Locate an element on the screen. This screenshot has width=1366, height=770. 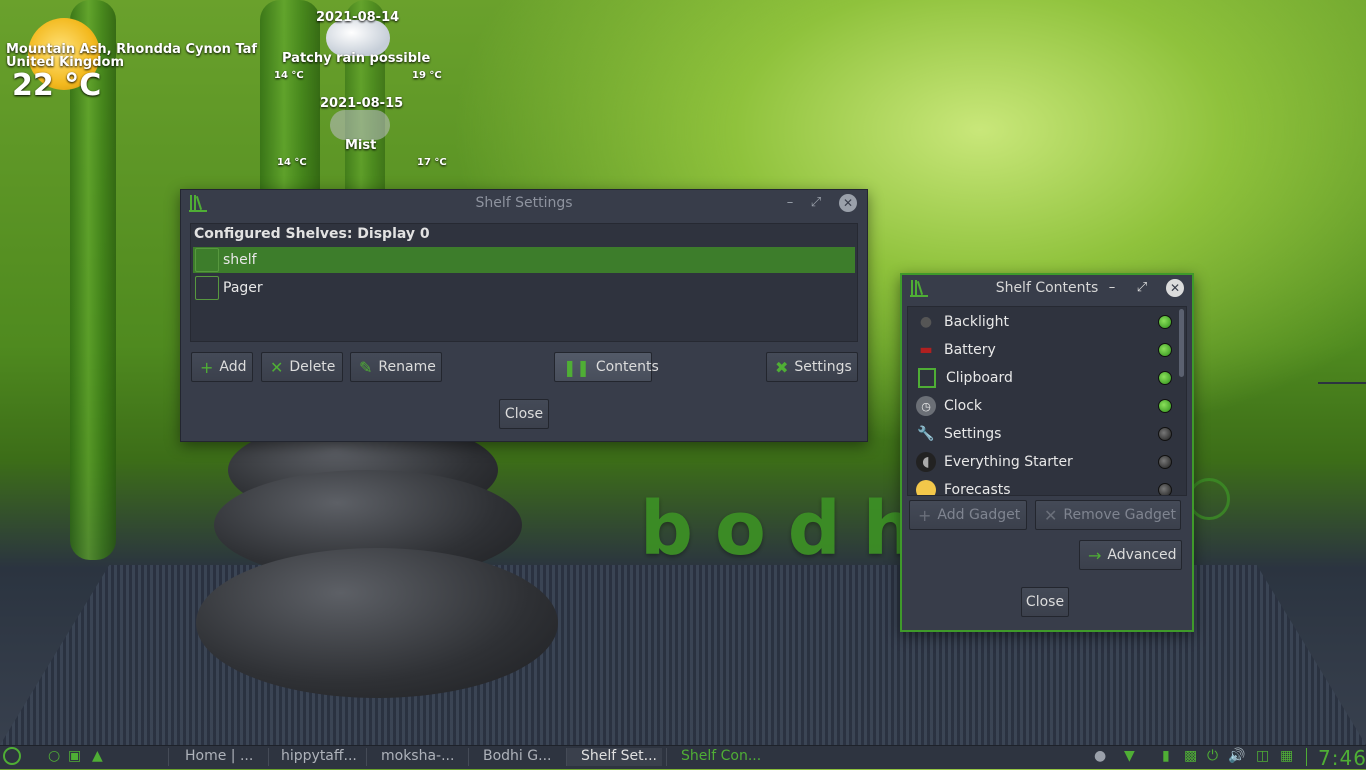
delete-label: Delete is located at coordinates (312, 367).